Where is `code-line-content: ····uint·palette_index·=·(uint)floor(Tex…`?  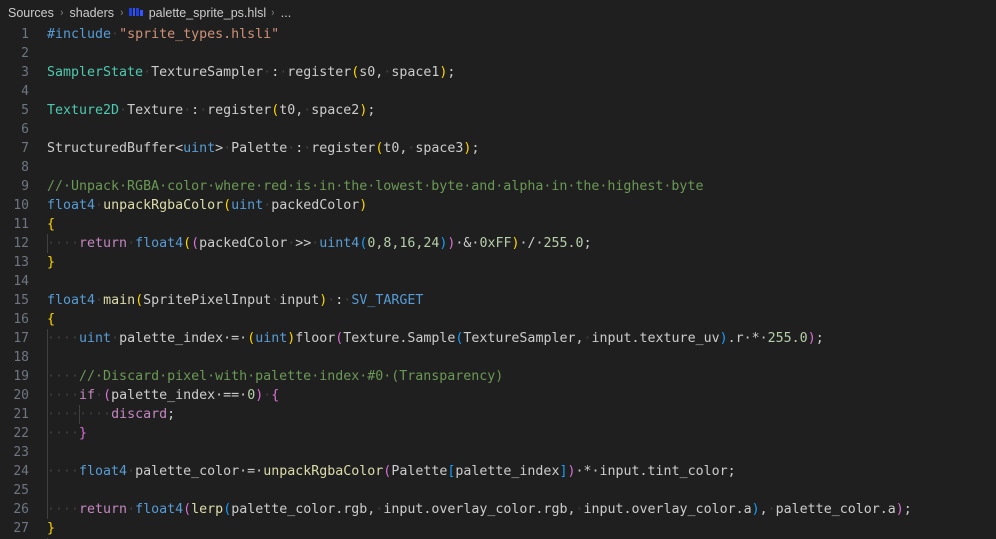 code-line-content: ····uint·palette_index·=·(uint)floor(Tex… is located at coordinates (521, 338).